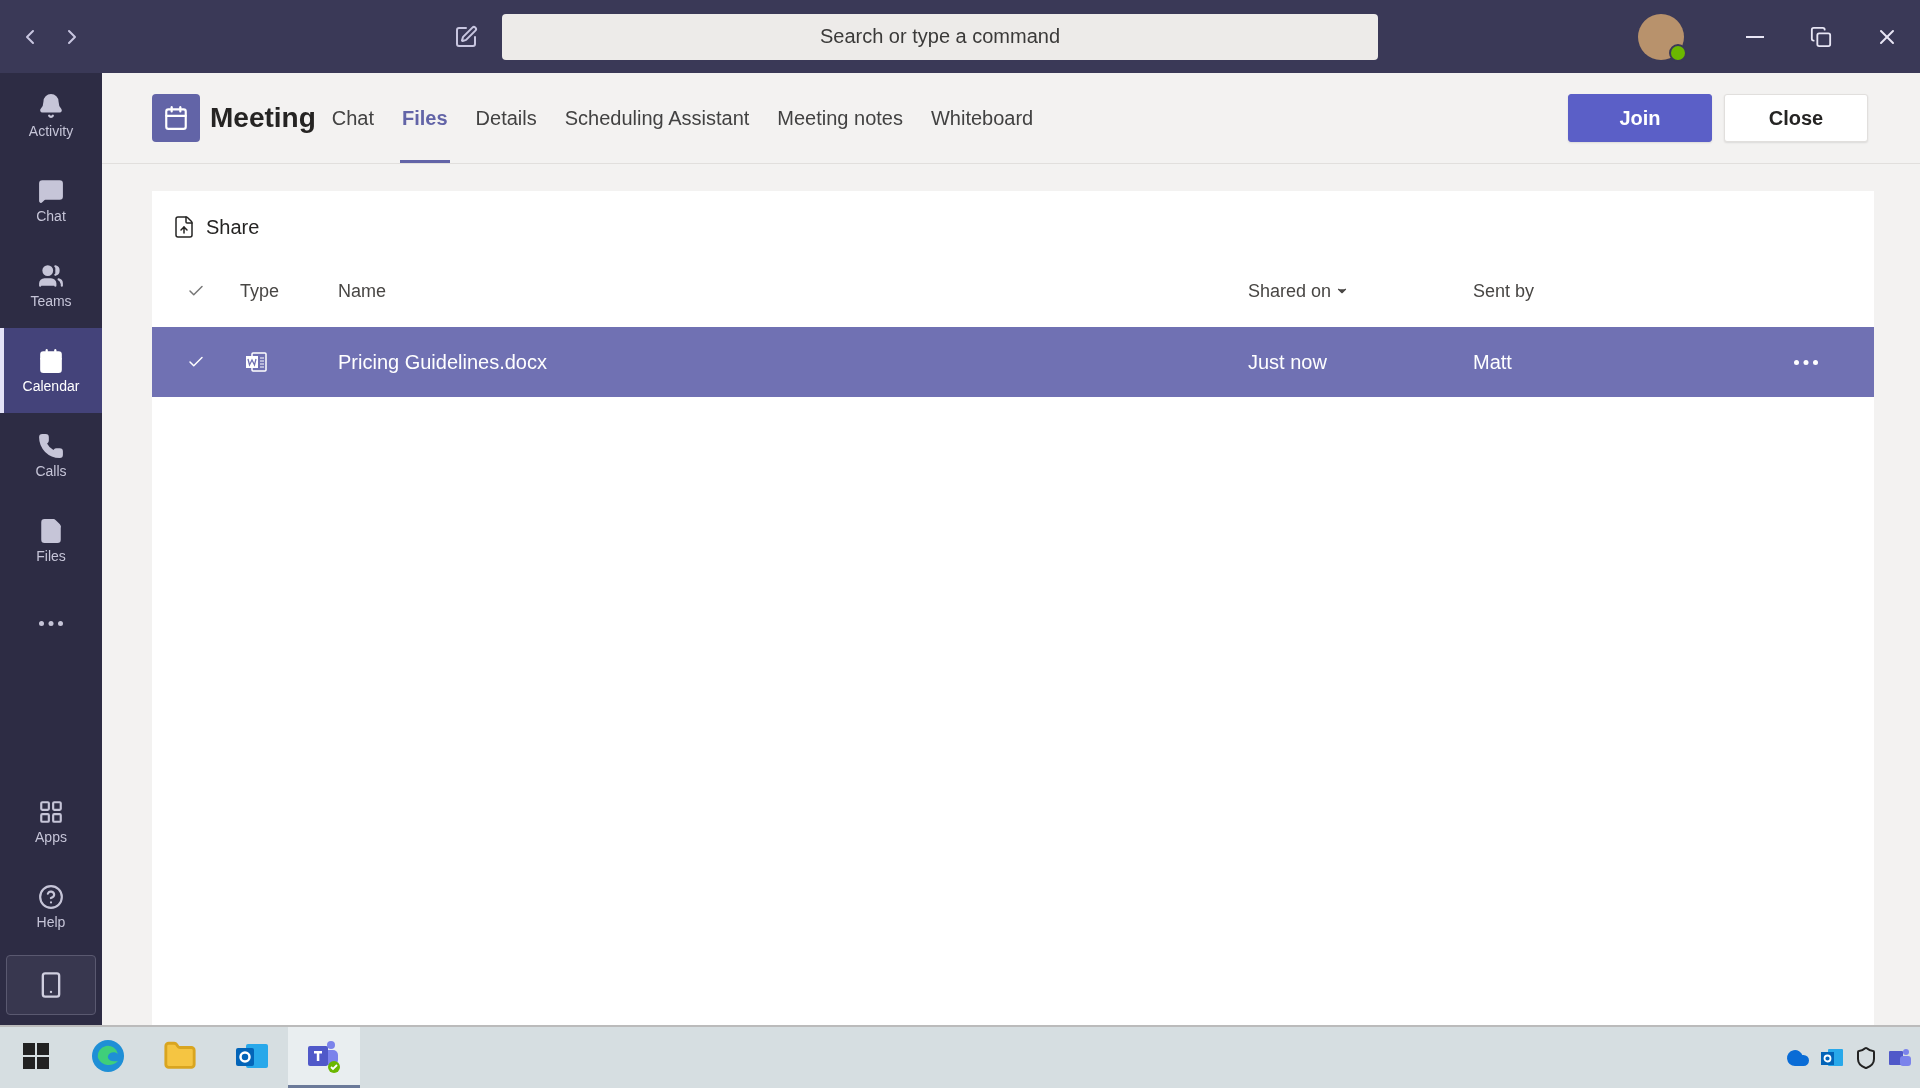 Image resolution: width=1920 pixels, height=1088 pixels. What do you see at coordinates (793, 291) in the screenshot?
I see `column-header: Name` at bounding box center [793, 291].